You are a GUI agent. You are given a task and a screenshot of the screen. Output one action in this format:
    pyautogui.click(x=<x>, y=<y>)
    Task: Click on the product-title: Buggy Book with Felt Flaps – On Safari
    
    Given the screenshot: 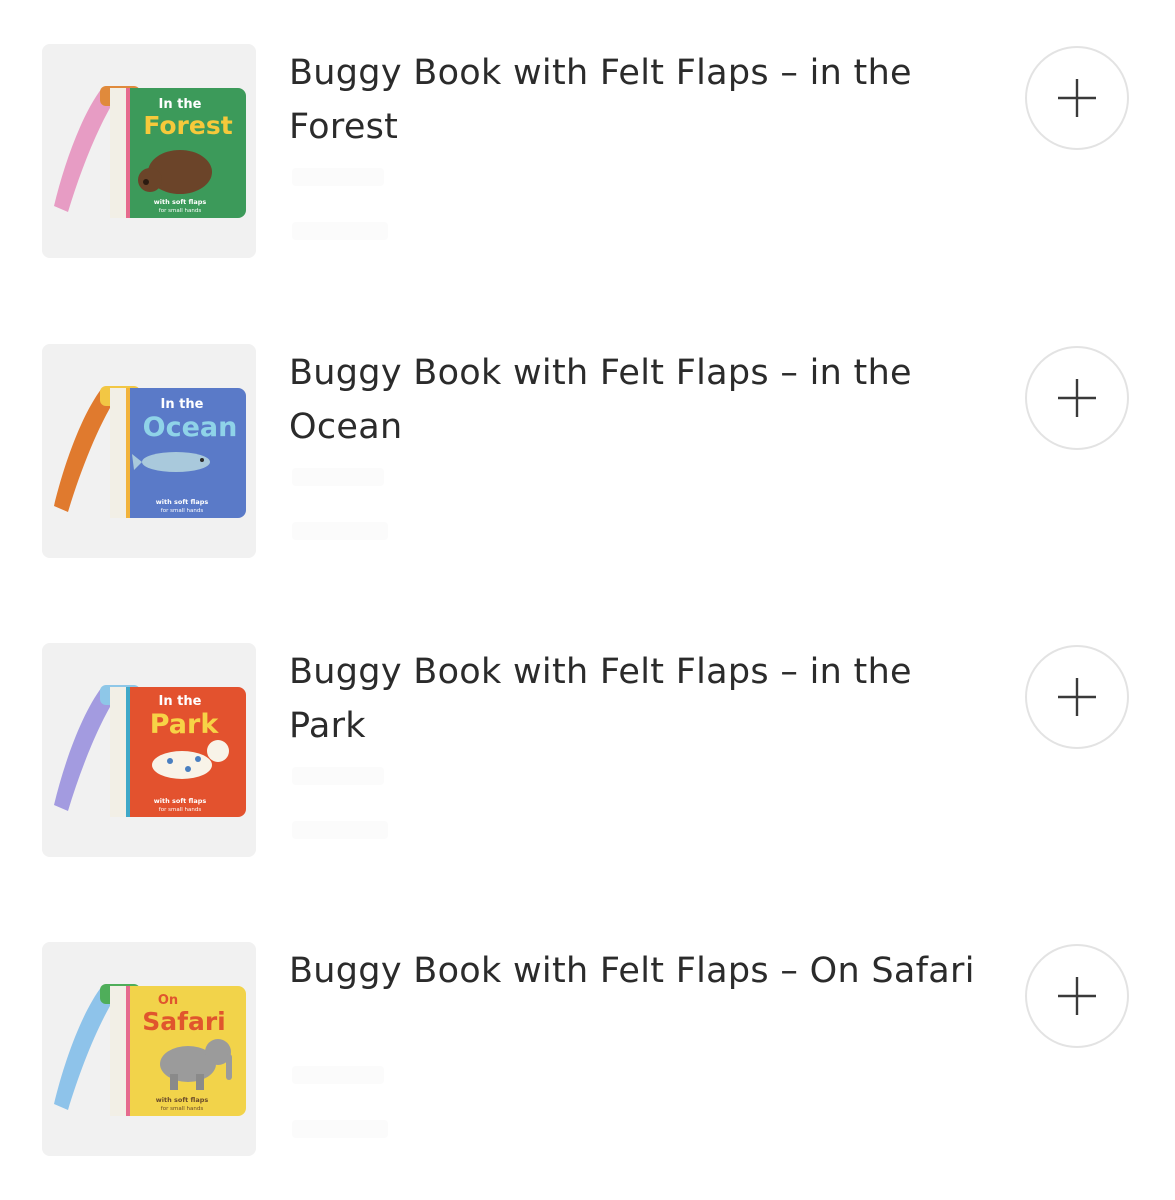 What is the action you would take?
    pyautogui.click(x=639, y=971)
    